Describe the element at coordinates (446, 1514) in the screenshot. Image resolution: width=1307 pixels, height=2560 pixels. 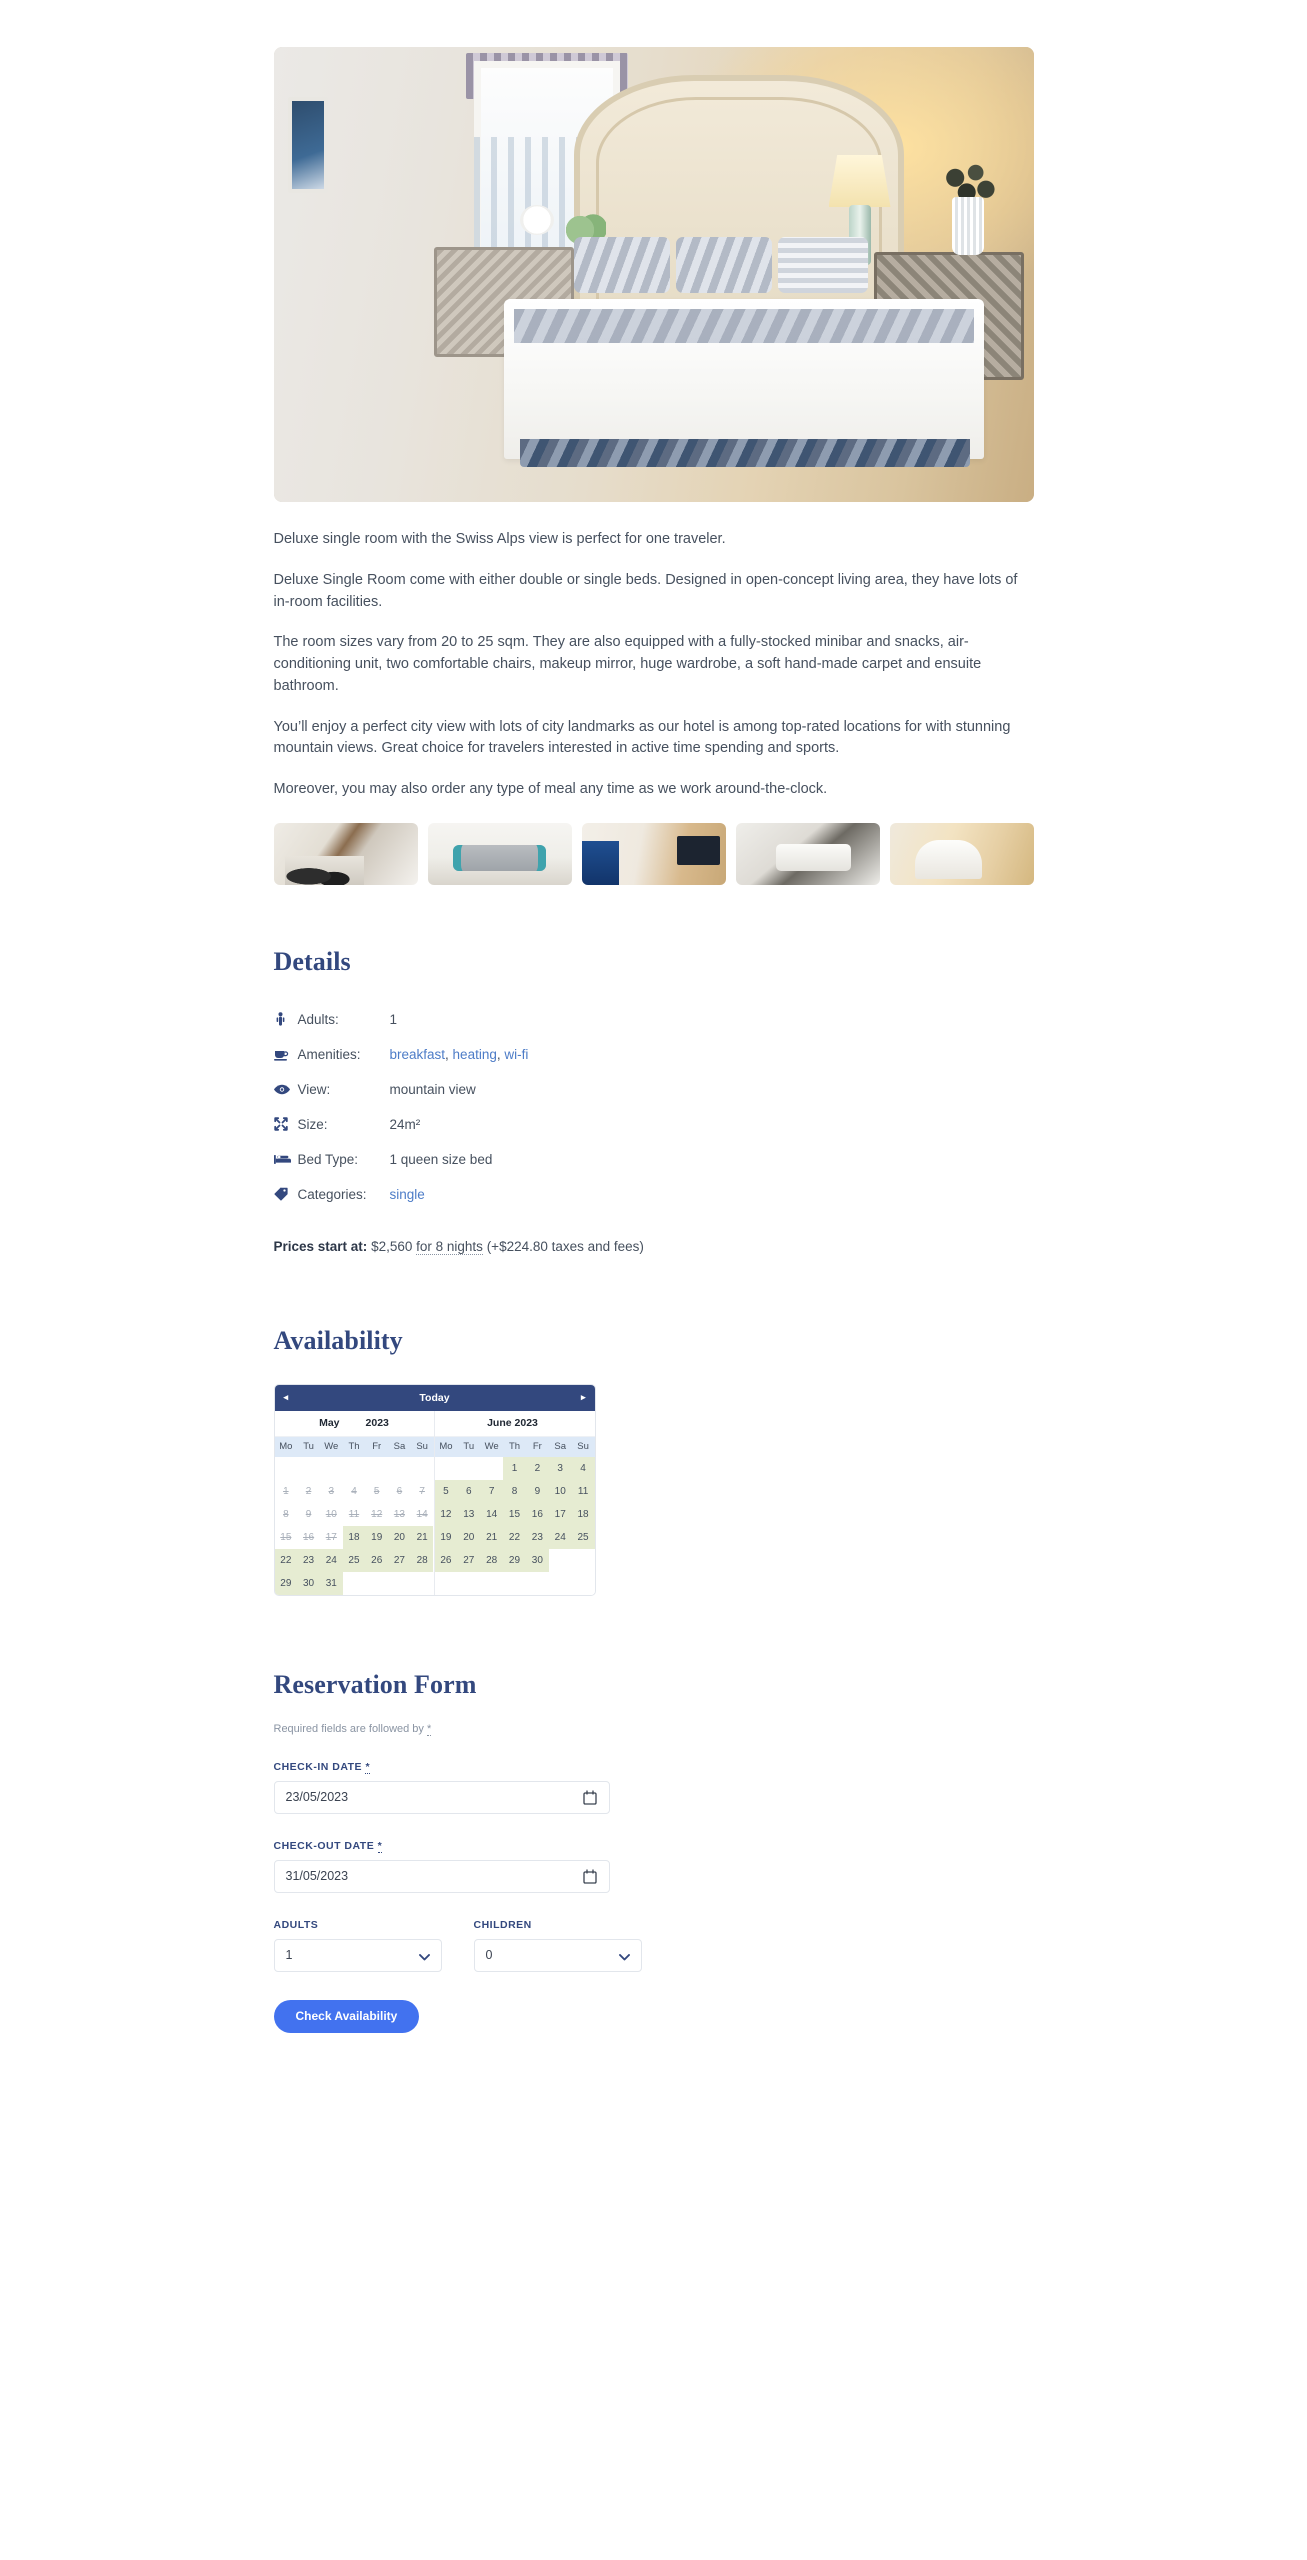
I see `calendar-day-available: 12` at that location.